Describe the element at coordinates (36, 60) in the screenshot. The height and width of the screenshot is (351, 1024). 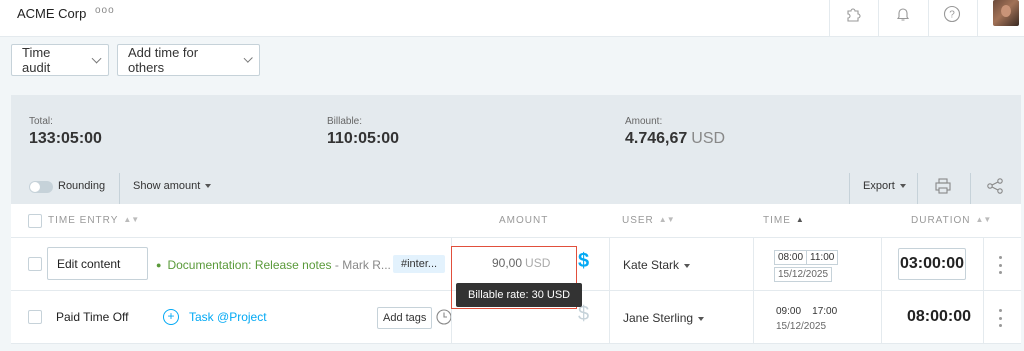
I see `time-audit-label: Time audit` at that location.